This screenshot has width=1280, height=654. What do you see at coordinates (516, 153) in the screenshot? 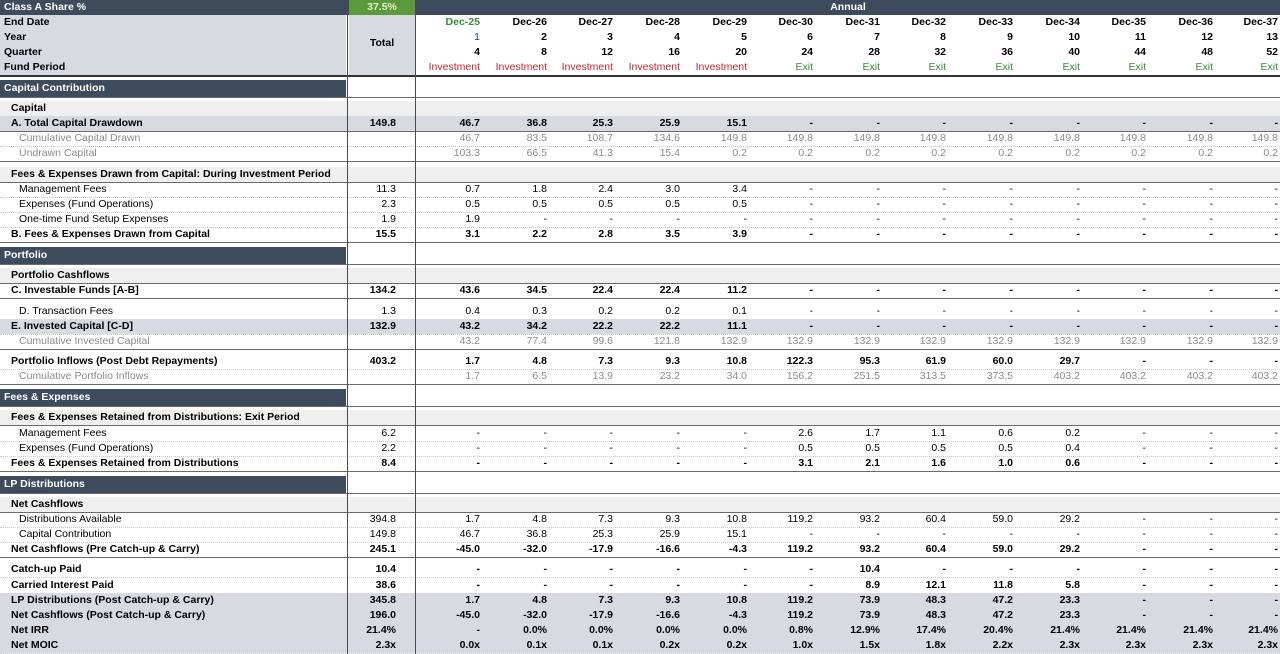
I see `value-cell: 66.5` at bounding box center [516, 153].